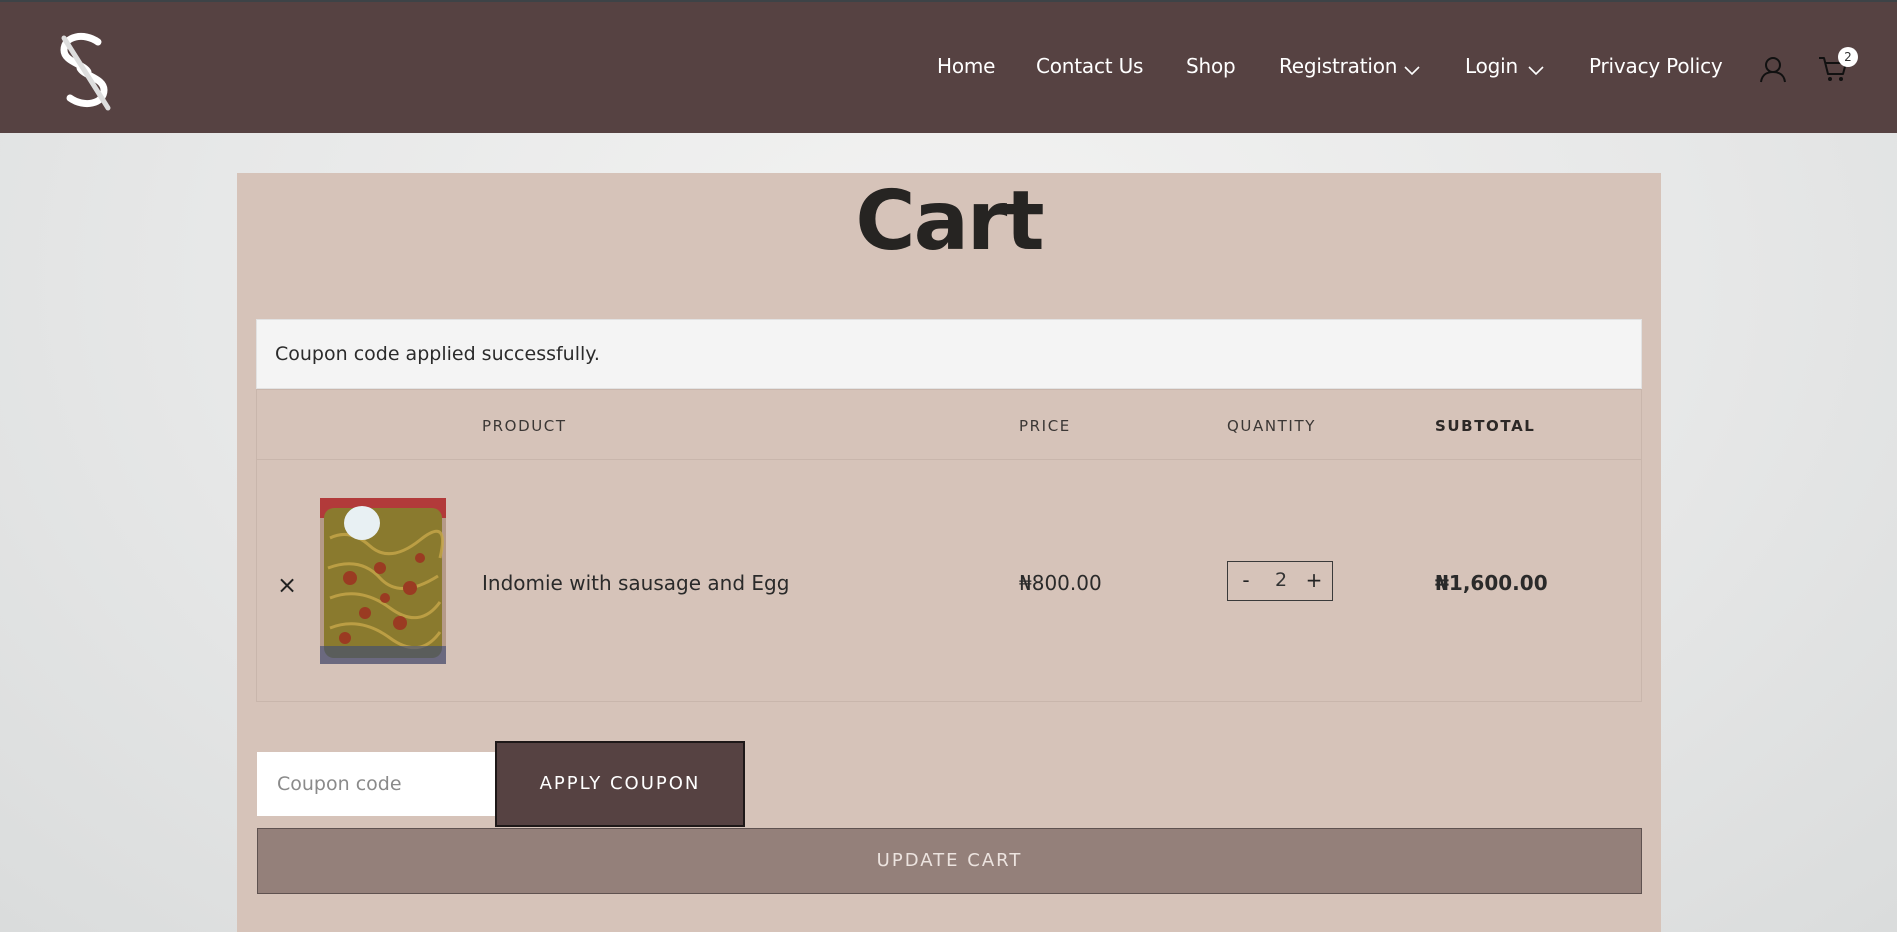 This screenshot has width=1897, height=932. I want to click on header-divider, so click(949, 459).